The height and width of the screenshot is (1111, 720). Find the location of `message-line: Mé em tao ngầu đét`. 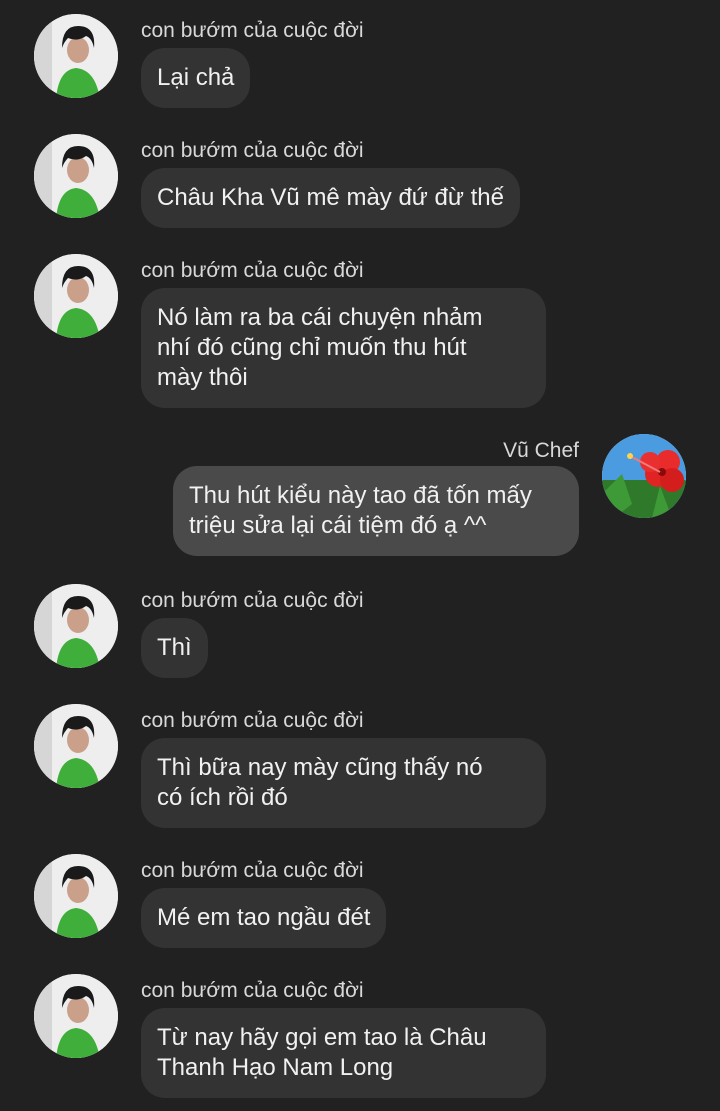

message-line: Mé em tao ngầu đét is located at coordinates (264, 917).